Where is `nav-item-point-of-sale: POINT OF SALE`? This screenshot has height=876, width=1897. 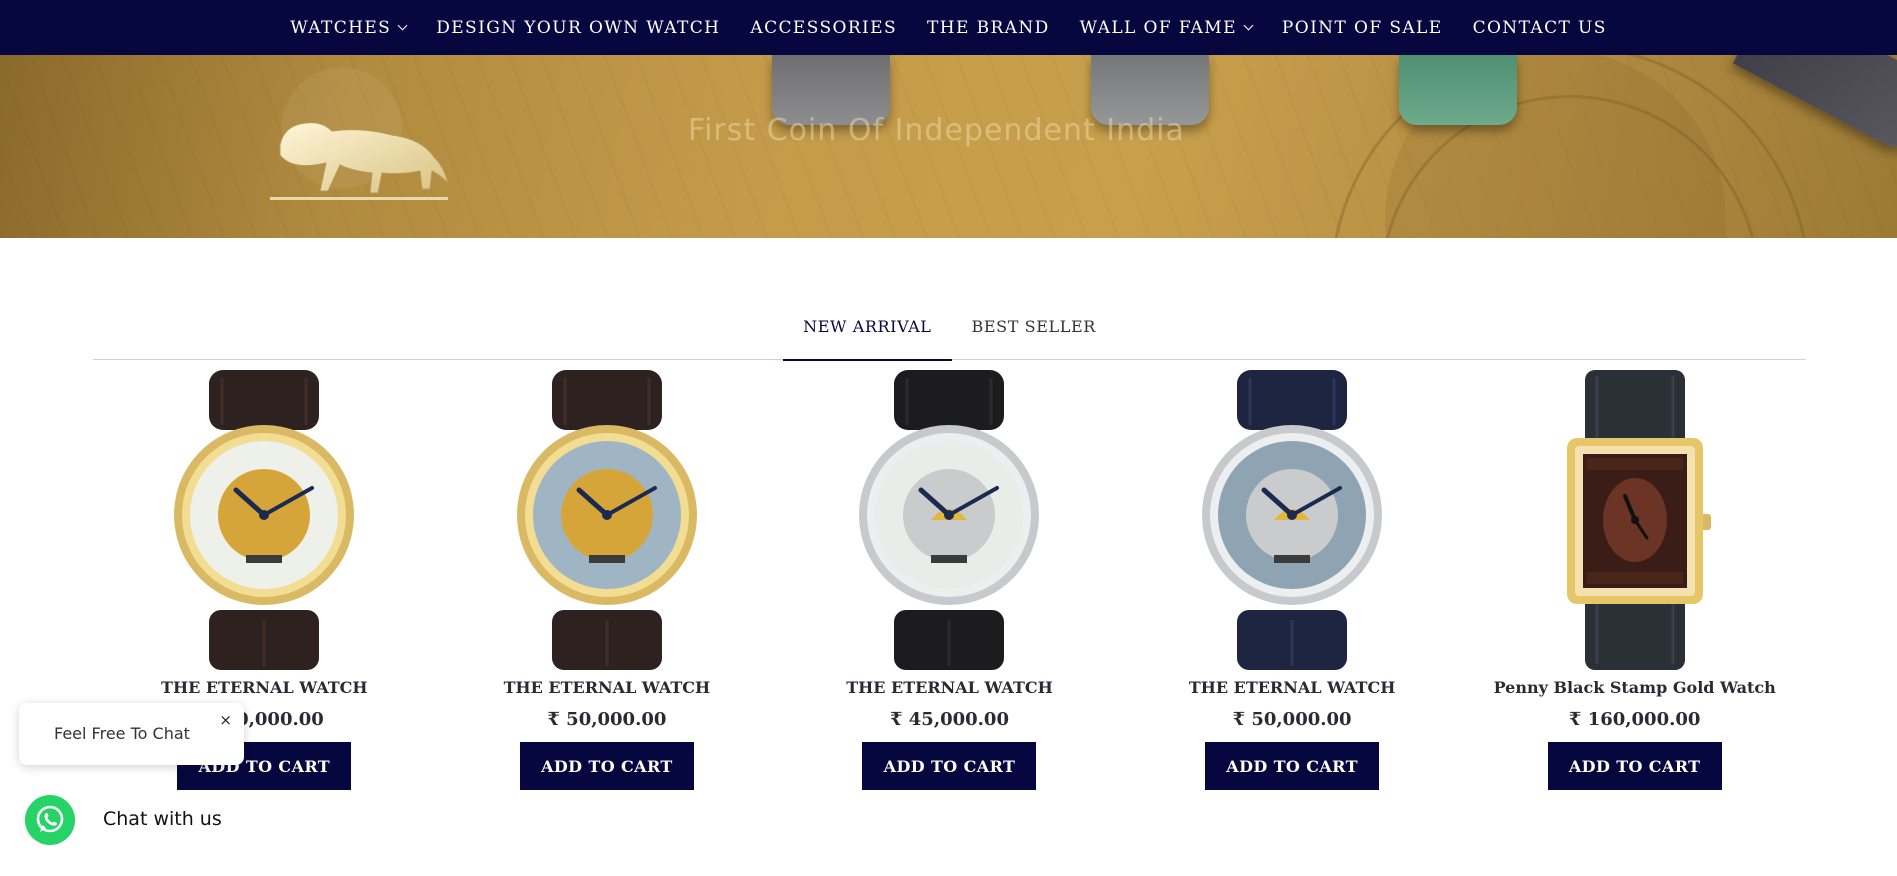 nav-item-point-of-sale: POINT OF SALE is located at coordinates (1362, 28).